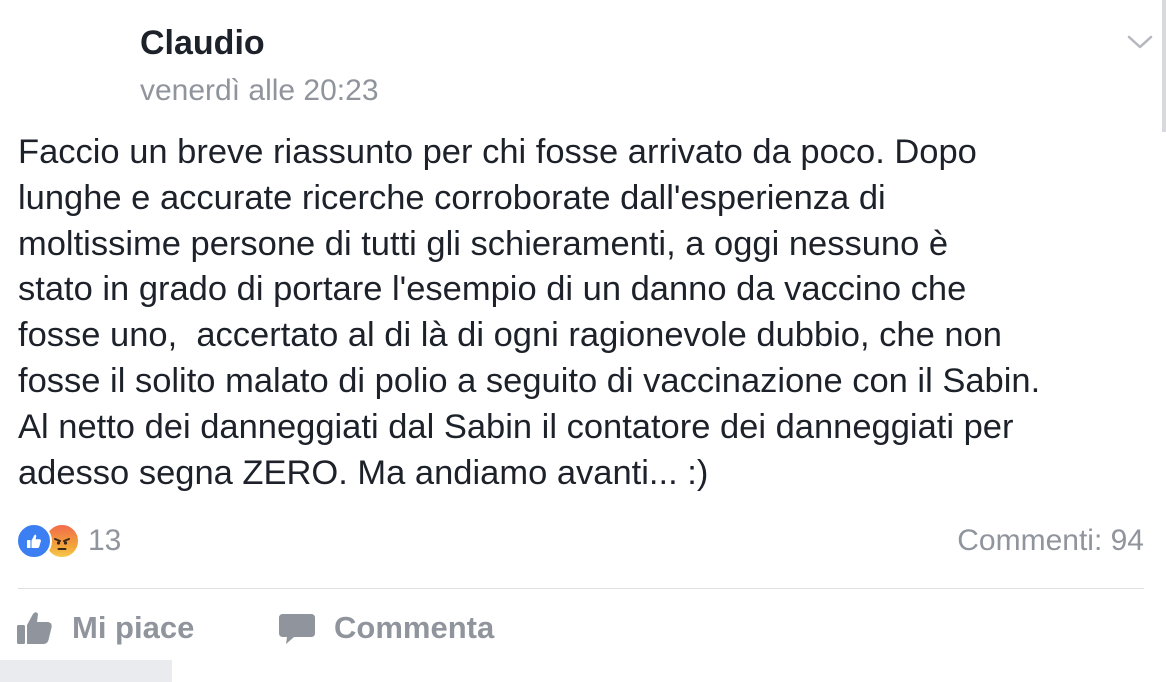 The height and width of the screenshot is (682, 1166). Describe the element at coordinates (1050, 541) in the screenshot. I see `comments-count-link: Commenti: 94` at that location.